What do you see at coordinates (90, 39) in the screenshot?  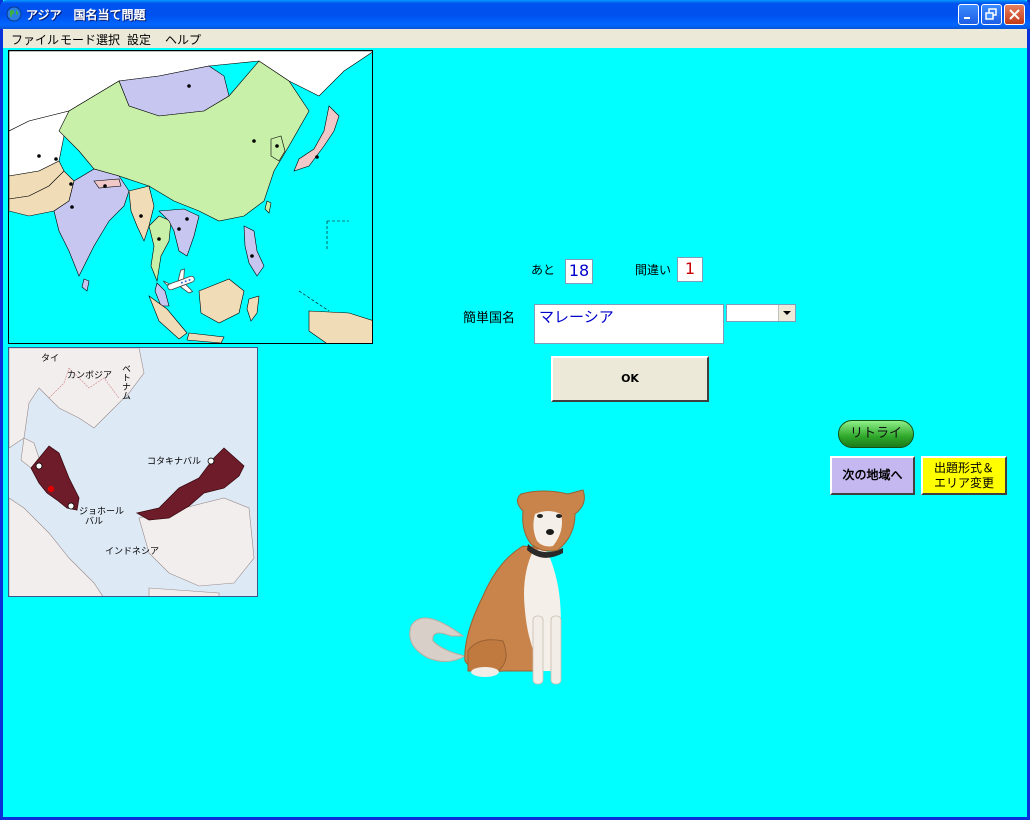 I see `menu-mode-select: モード選択` at bounding box center [90, 39].